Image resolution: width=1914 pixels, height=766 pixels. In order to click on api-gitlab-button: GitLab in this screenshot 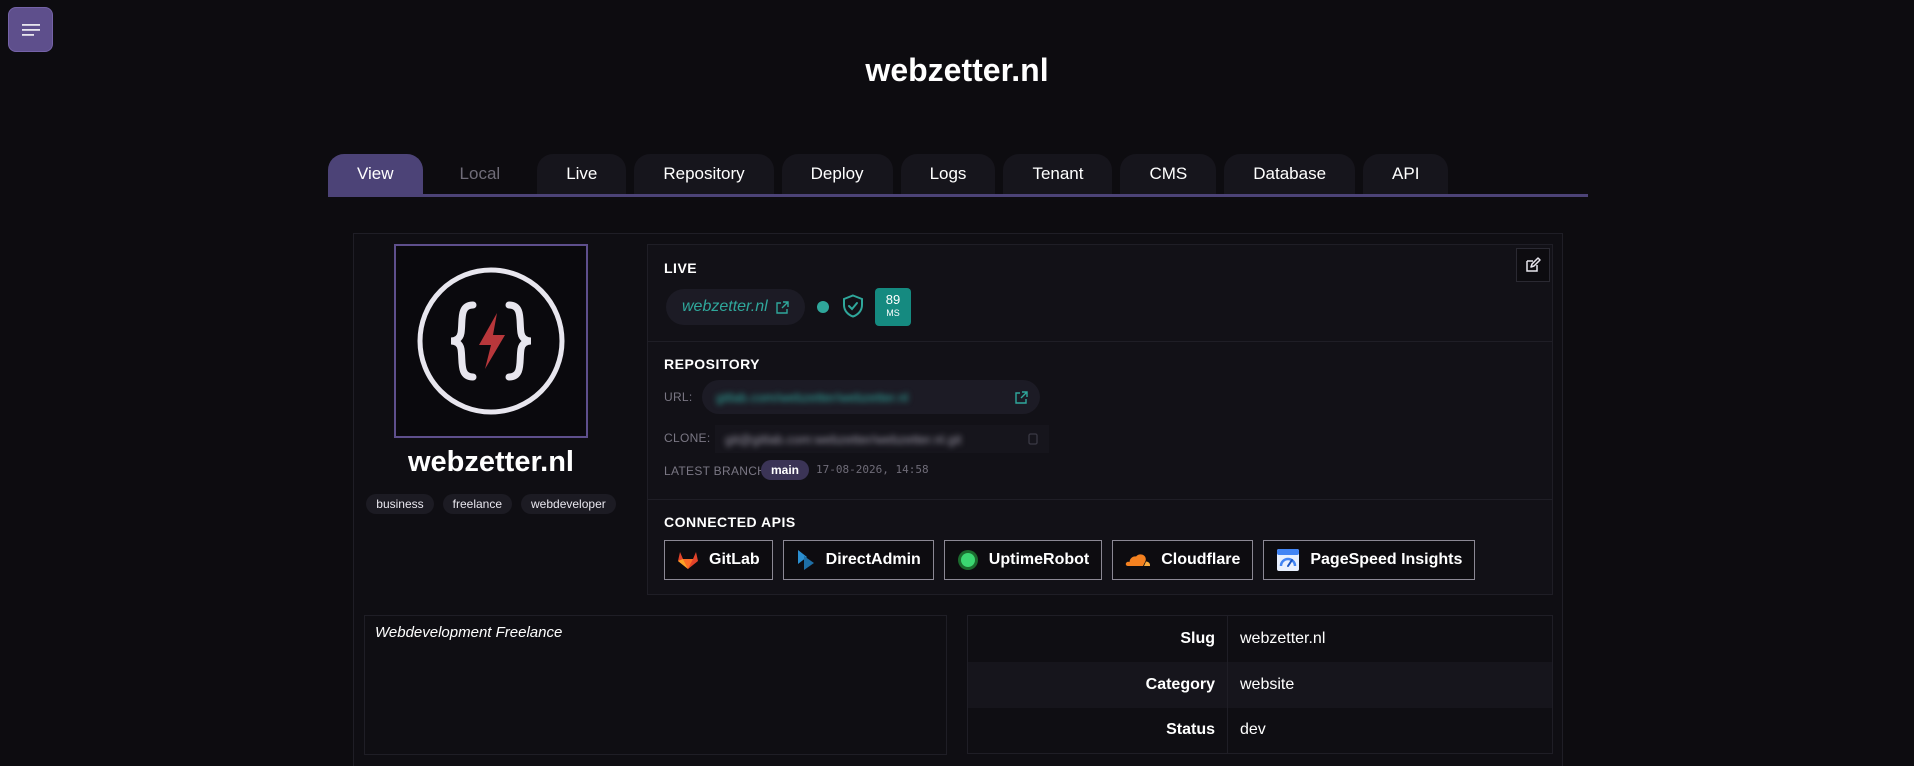, I will do `click(718, 560)`.